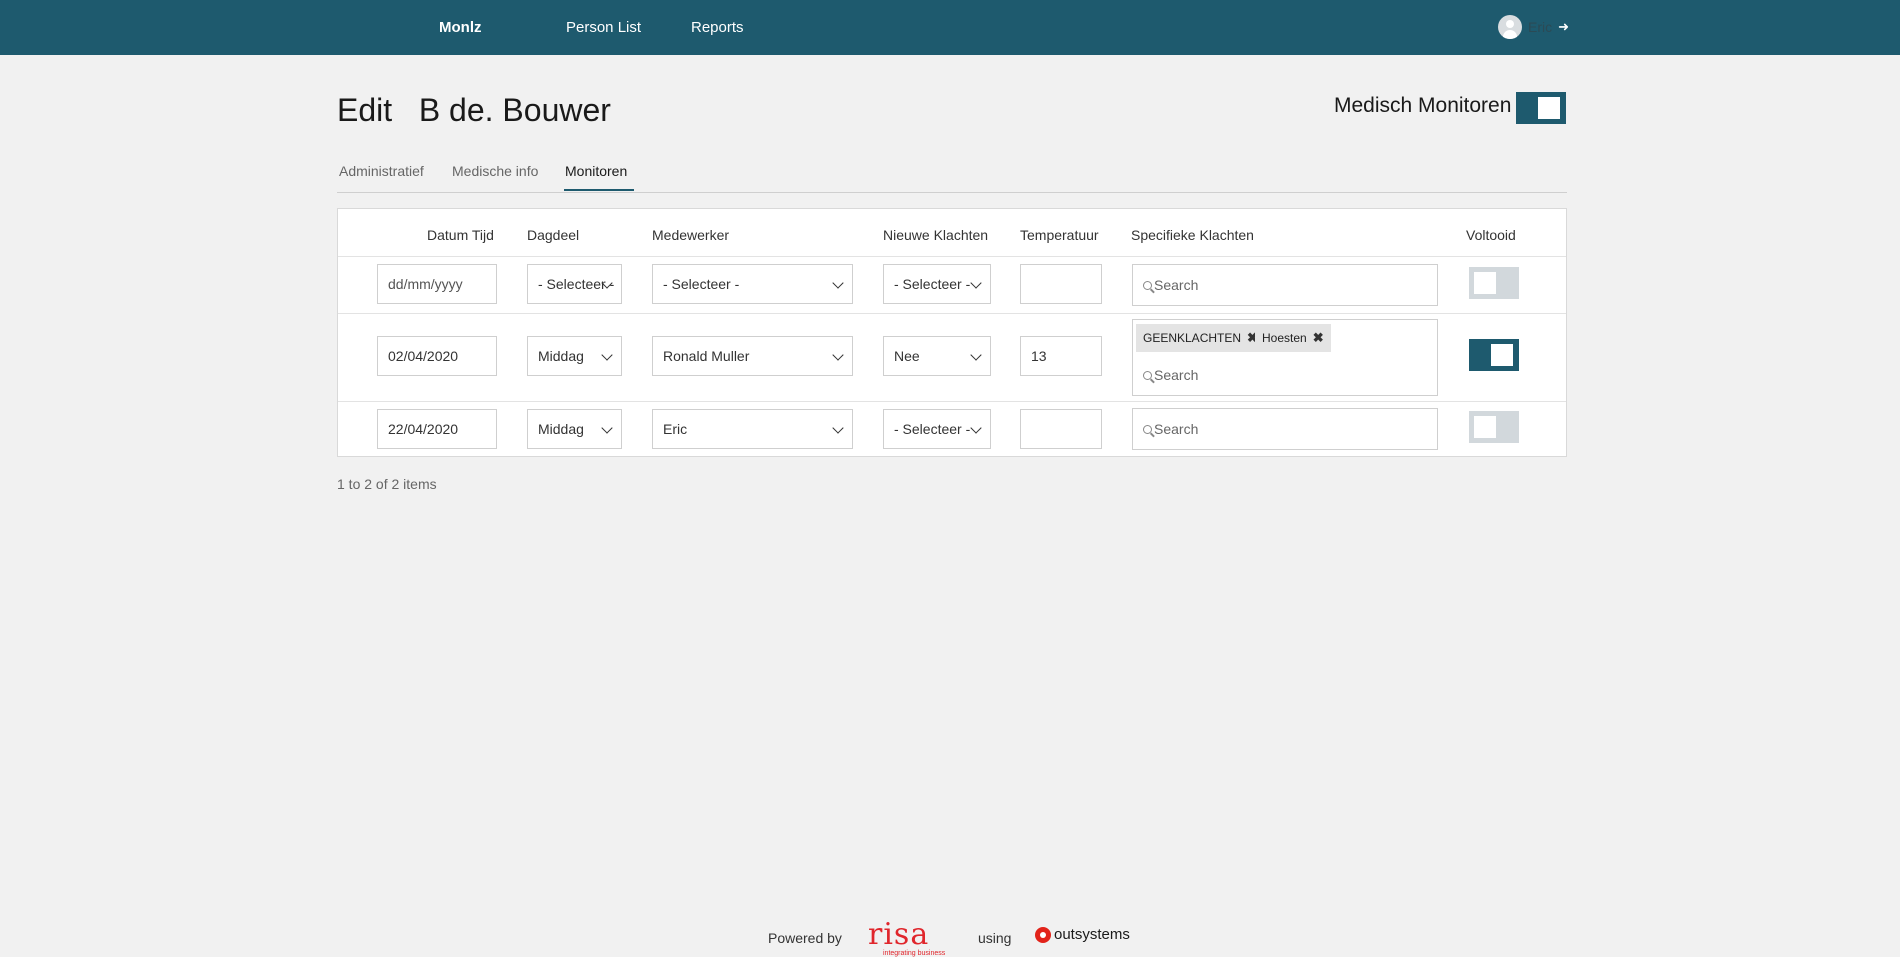  I want to click on col-medewerker: Medewerker, so click(691, 235).